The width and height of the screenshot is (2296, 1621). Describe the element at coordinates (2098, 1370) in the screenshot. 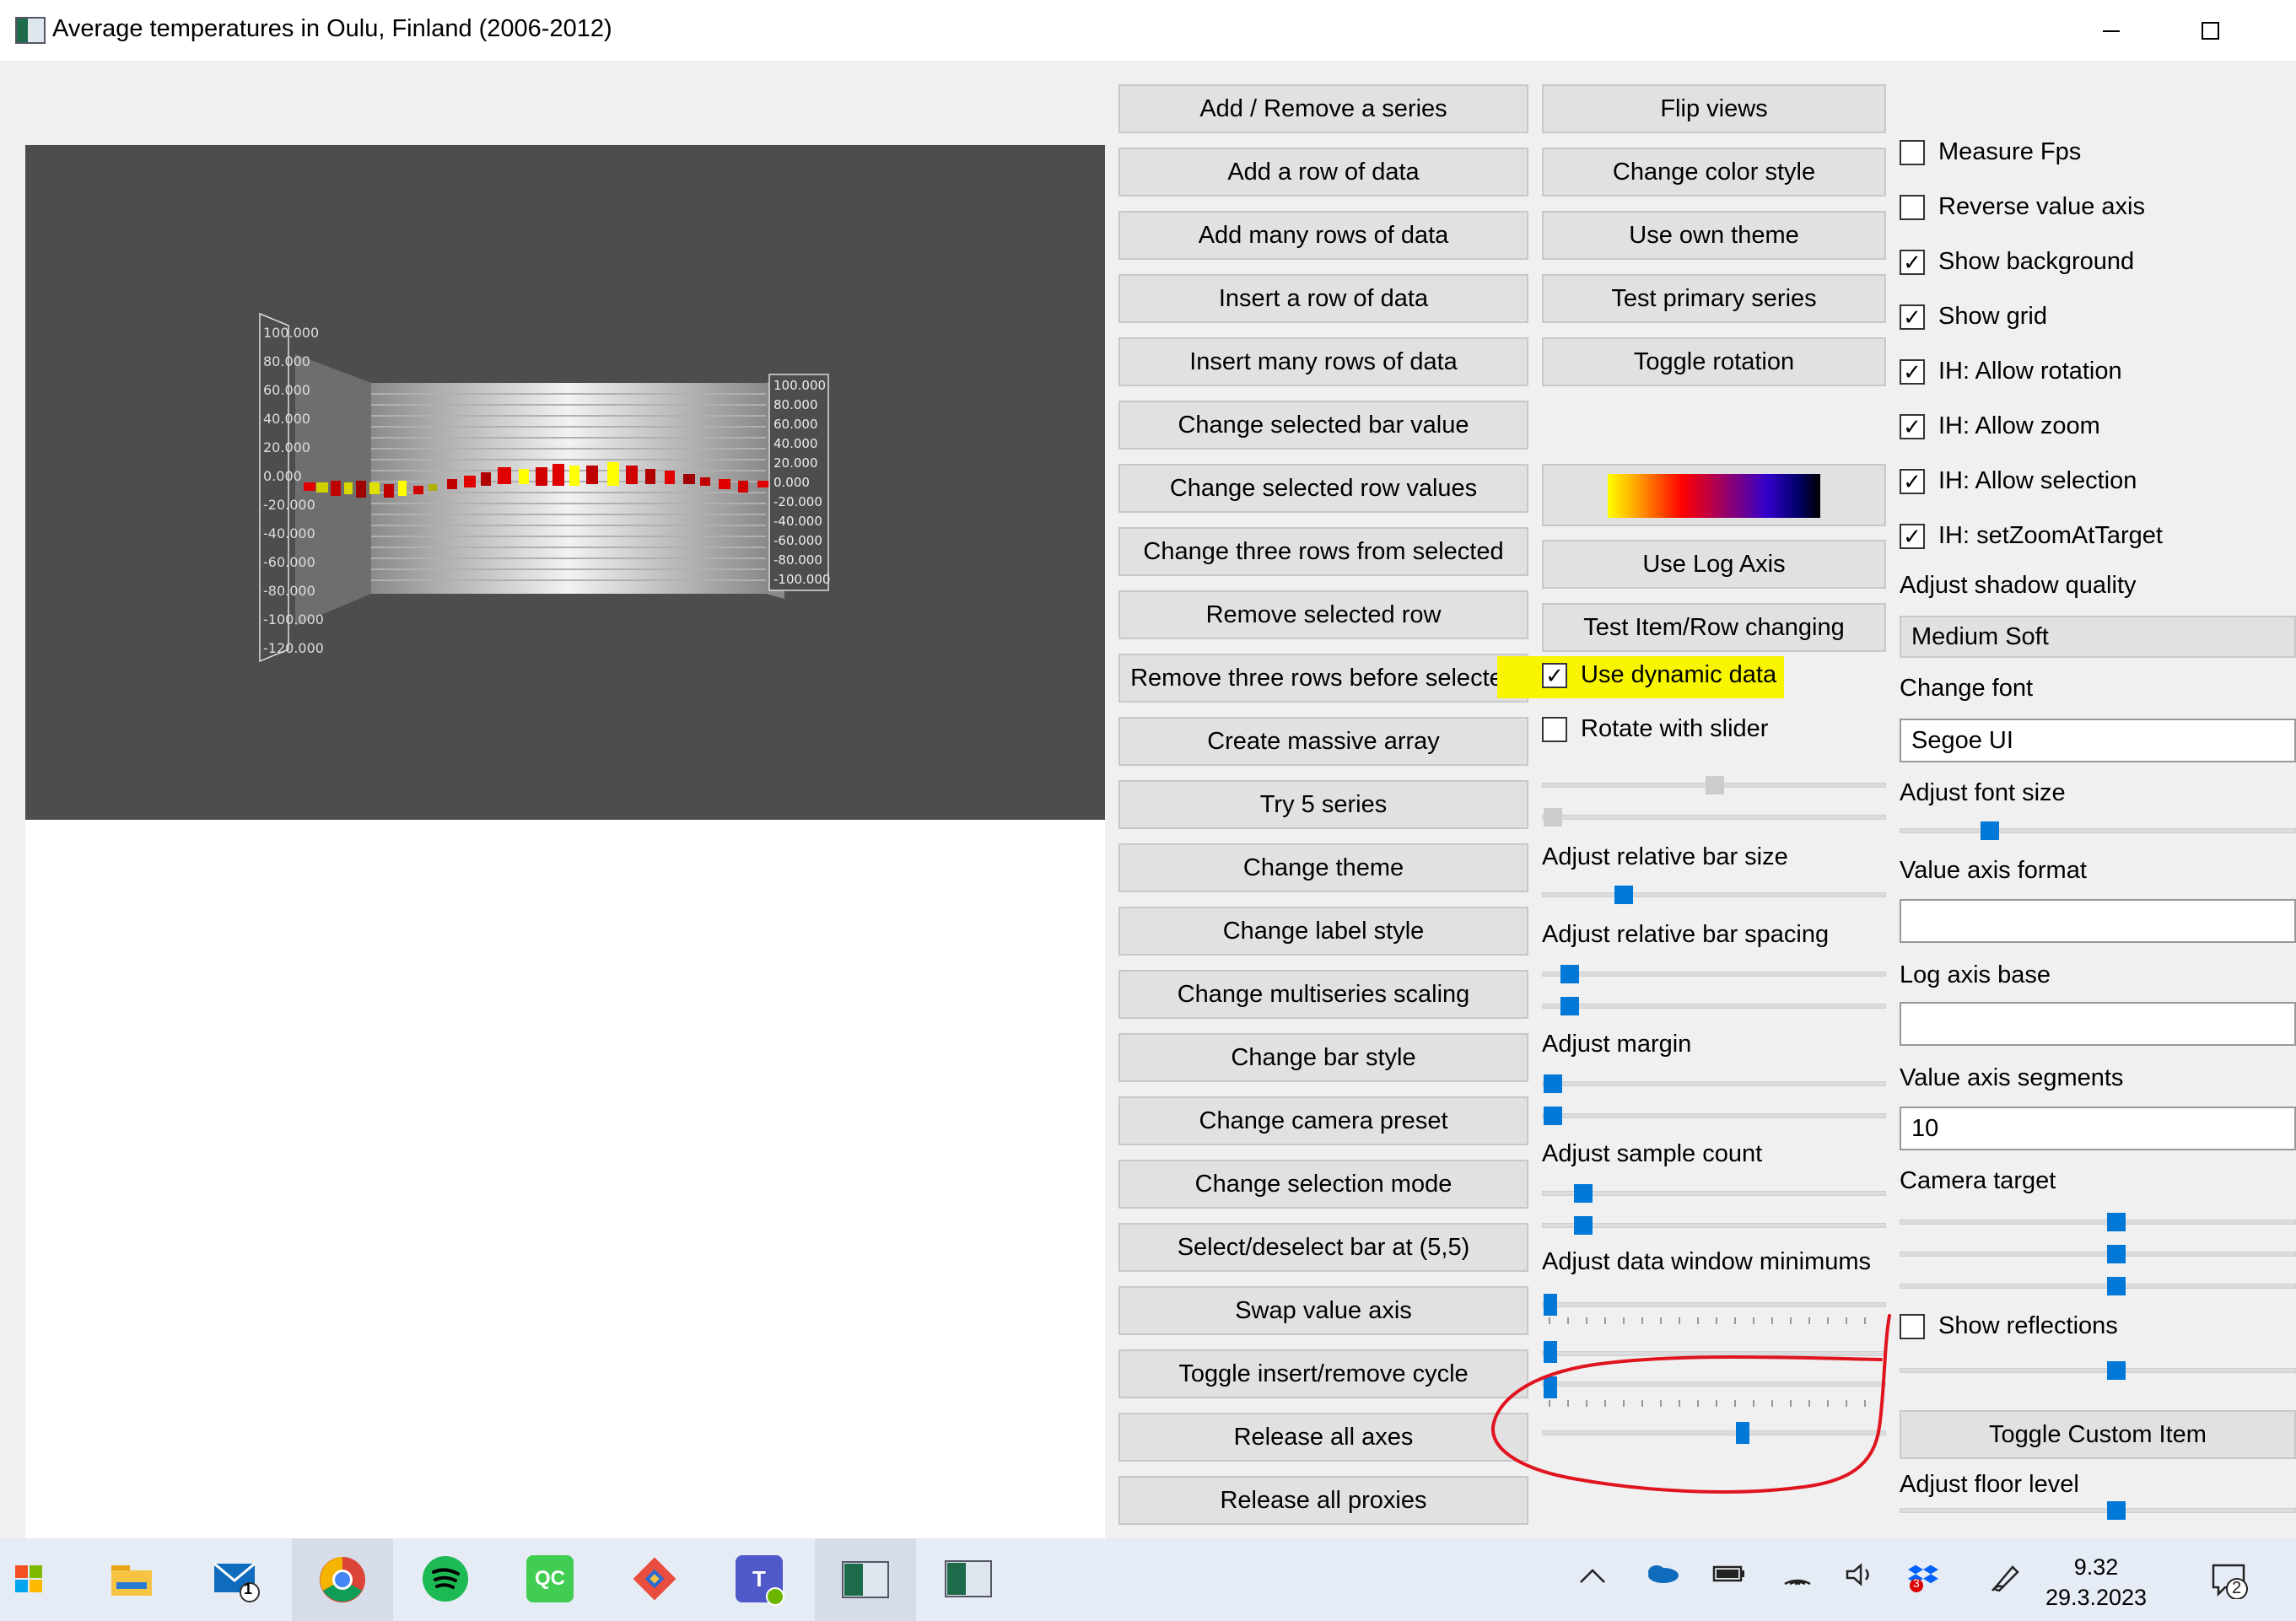

I see `reflectivity-slider-track` at that location.